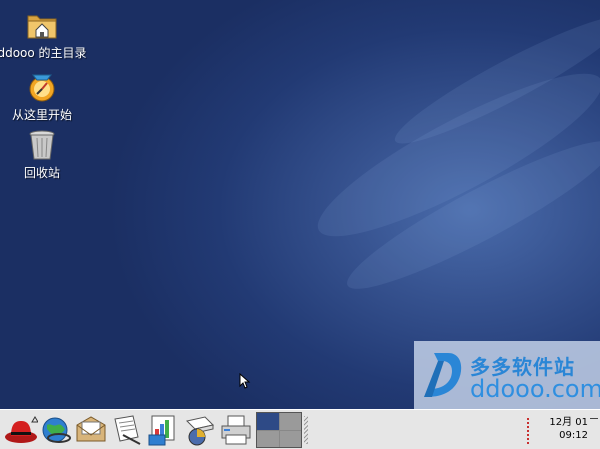 The image size is (600, 449). Describe the element at coordinates (236, 430) in the screenshot. I see `printer-icon` at that location.